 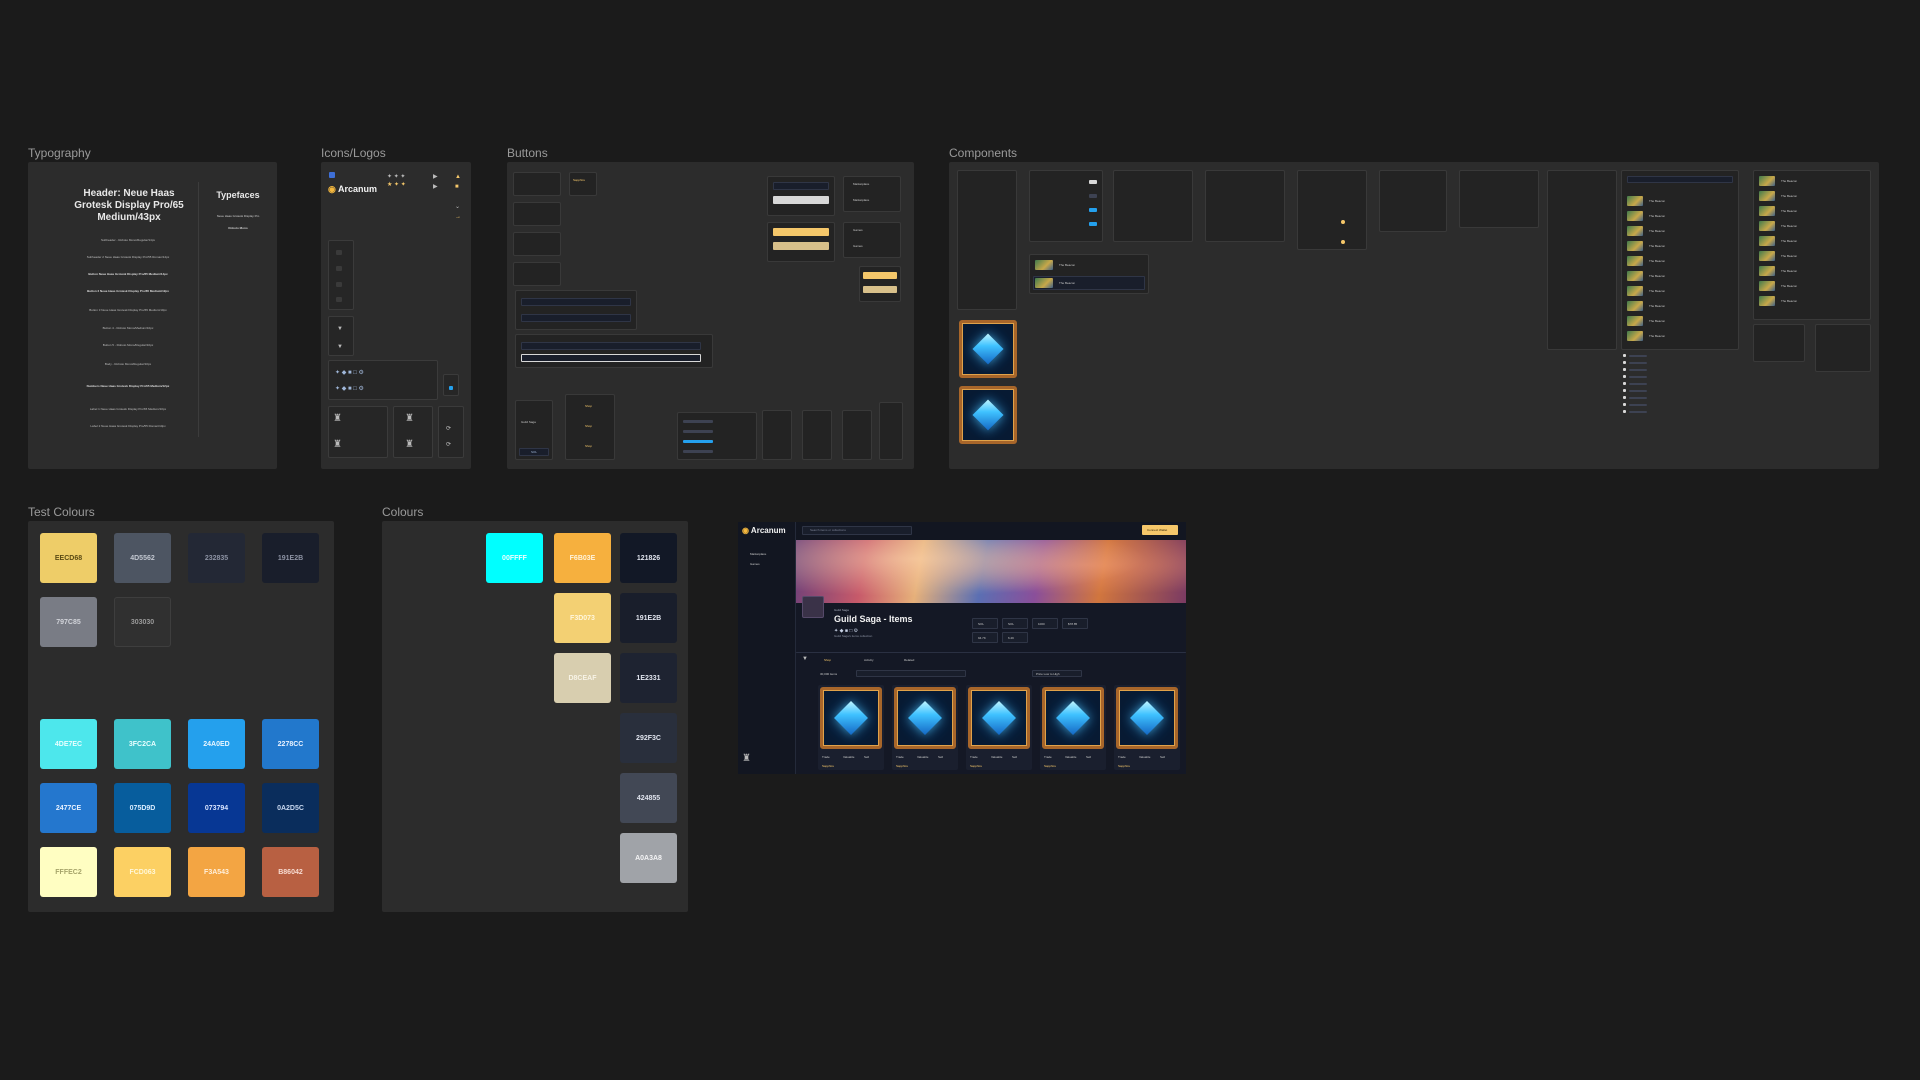 I want to click on nav-games-label-2: Games, so click(x=858, y=246).